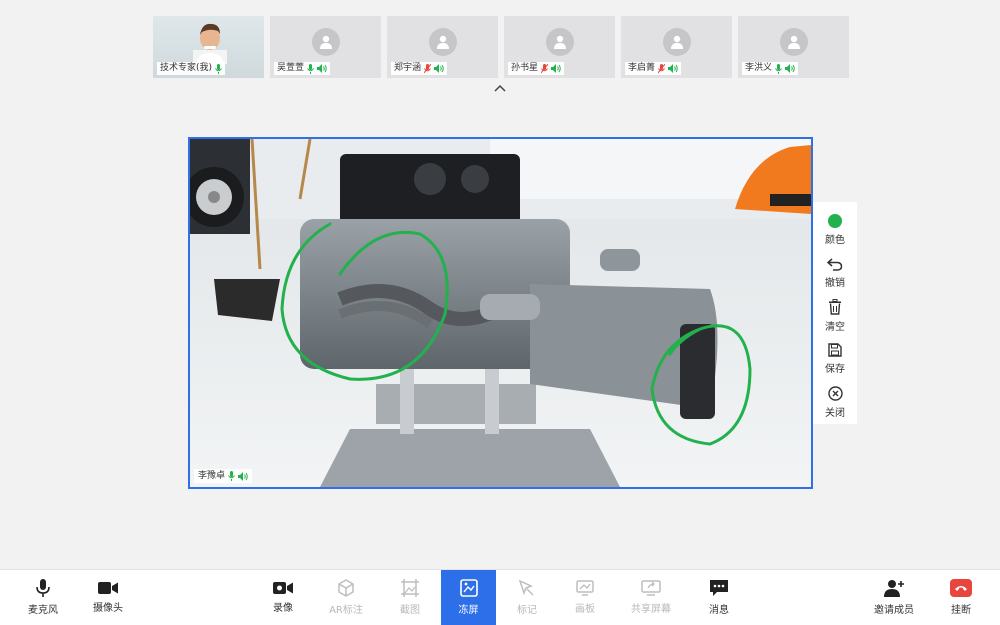 The height and width of the screenshot is (625, 1000). What do you see at coordinates (468, 597) in the screenshot?
I see `freeze-screen-button: 冻屏` at bounding box center [468, 597].